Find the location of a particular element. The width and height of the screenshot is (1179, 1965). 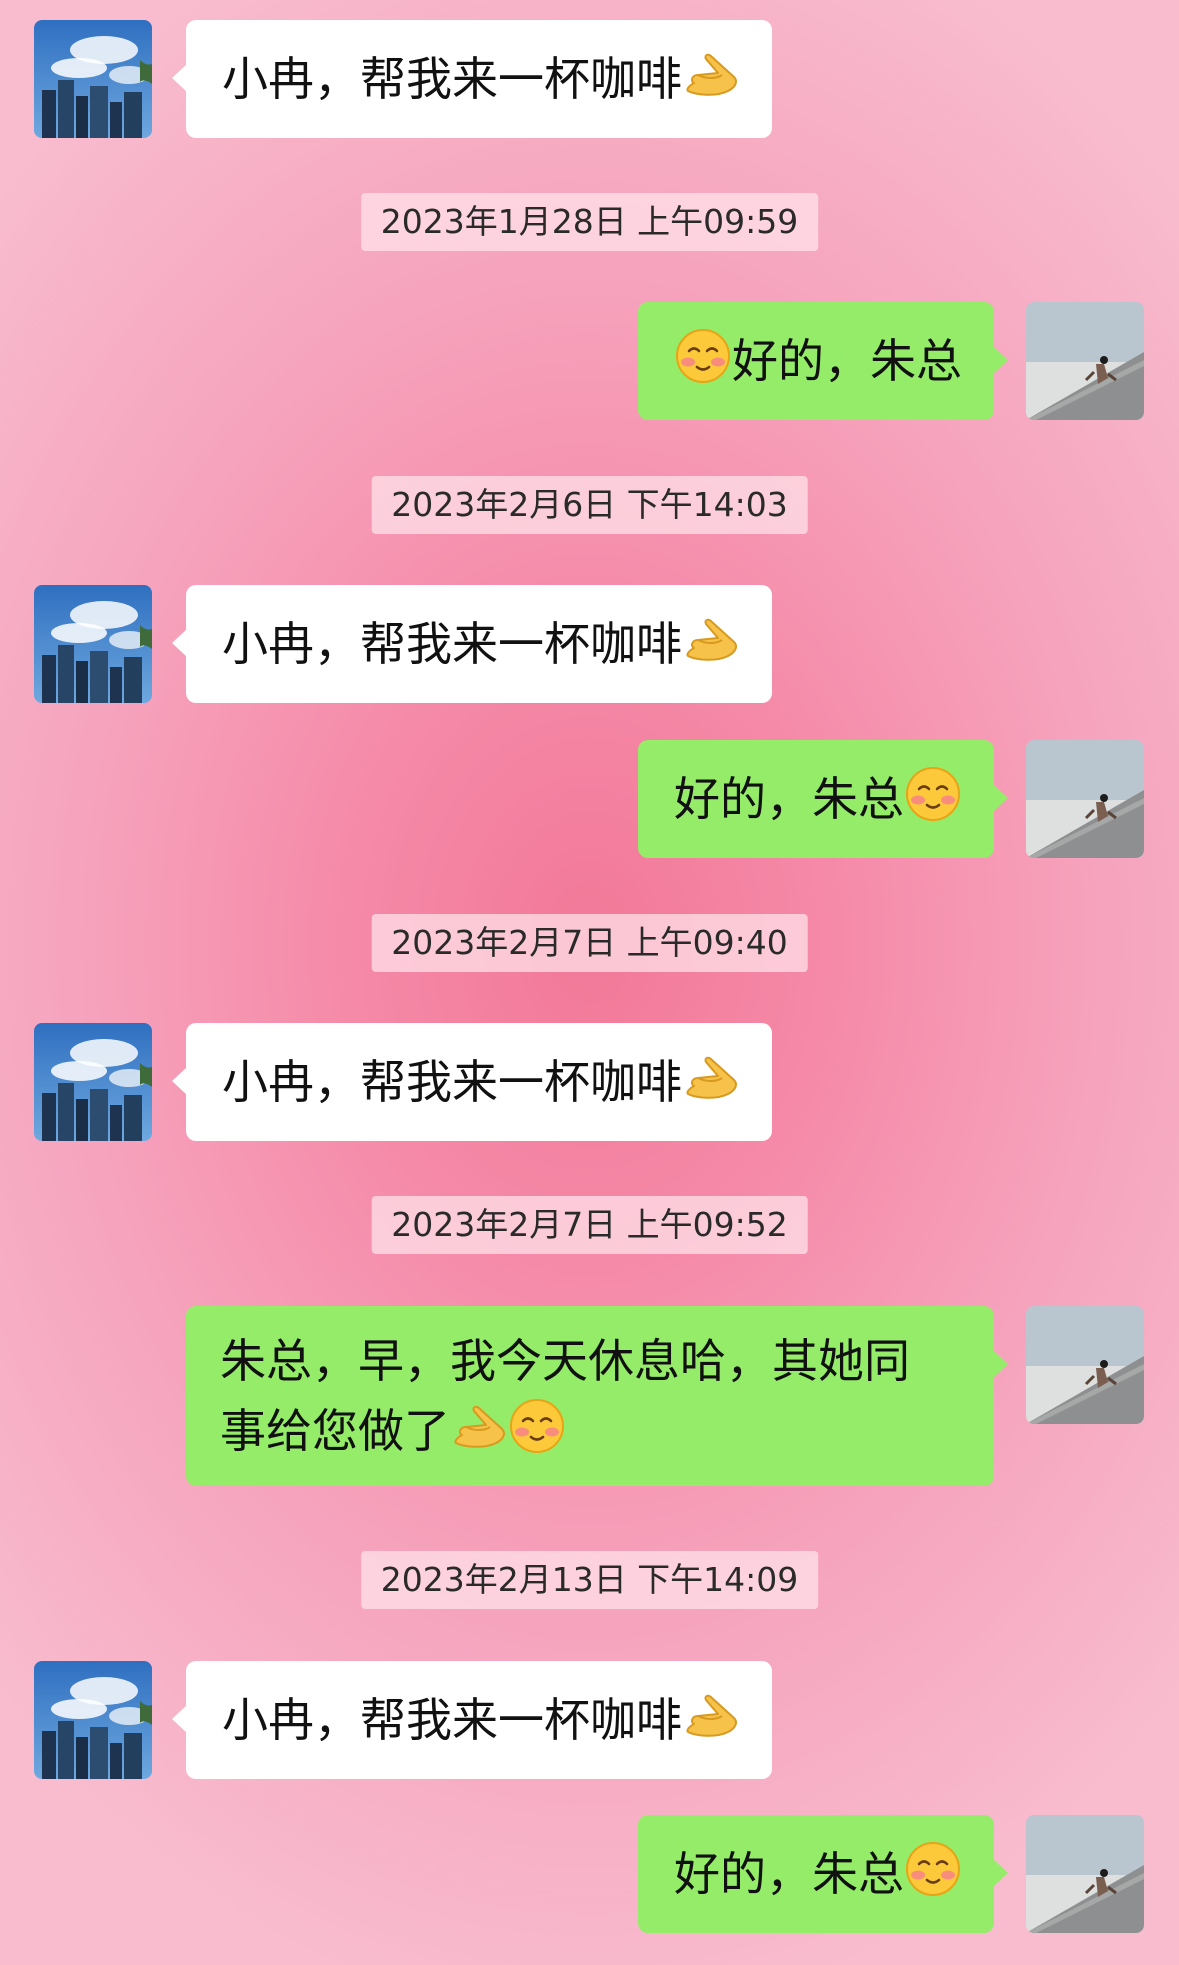

message-text: 事给您做了 is located at coordinates (335, 1431).